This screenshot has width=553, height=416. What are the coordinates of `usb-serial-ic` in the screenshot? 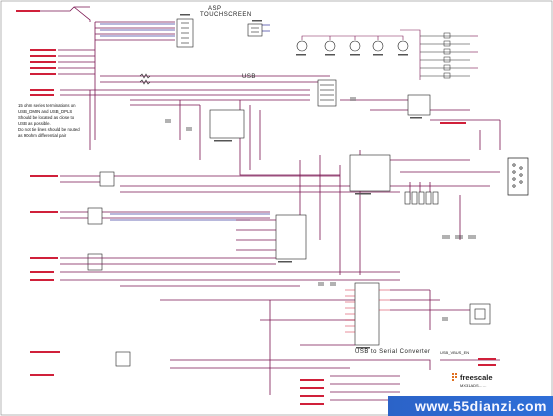 It's located at (367, 314).